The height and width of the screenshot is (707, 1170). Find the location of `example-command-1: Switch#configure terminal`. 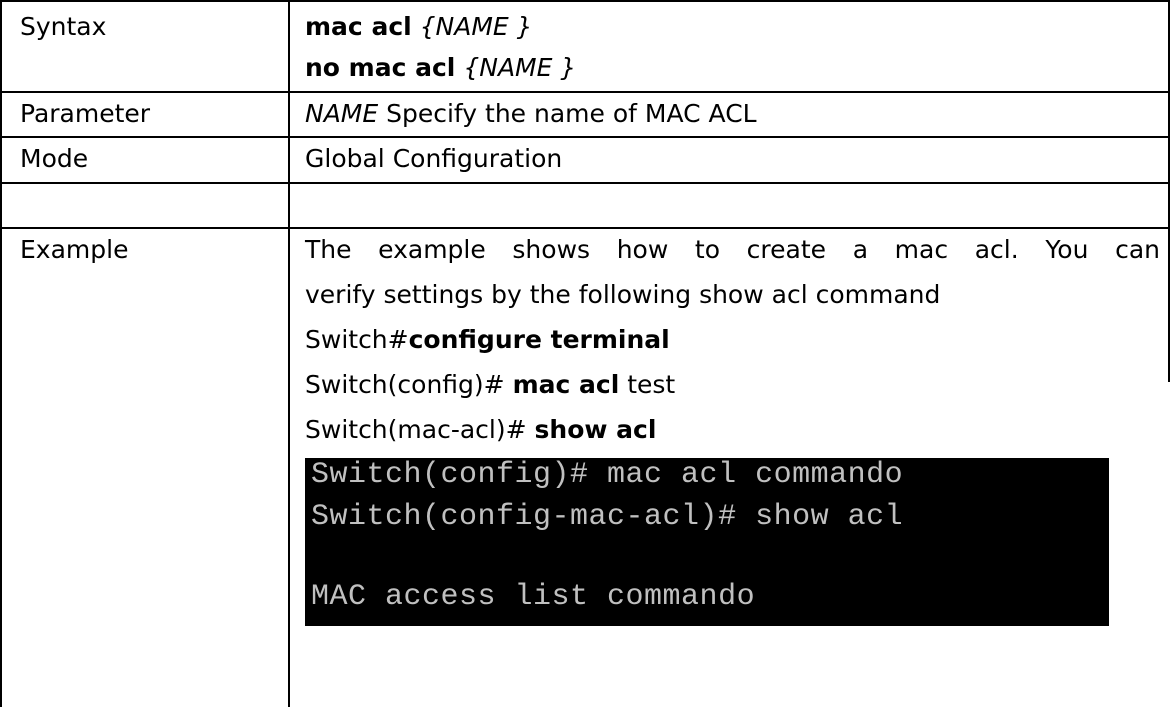

example-command-1: Switch#configure terminal is located at coordinates (487, 340).